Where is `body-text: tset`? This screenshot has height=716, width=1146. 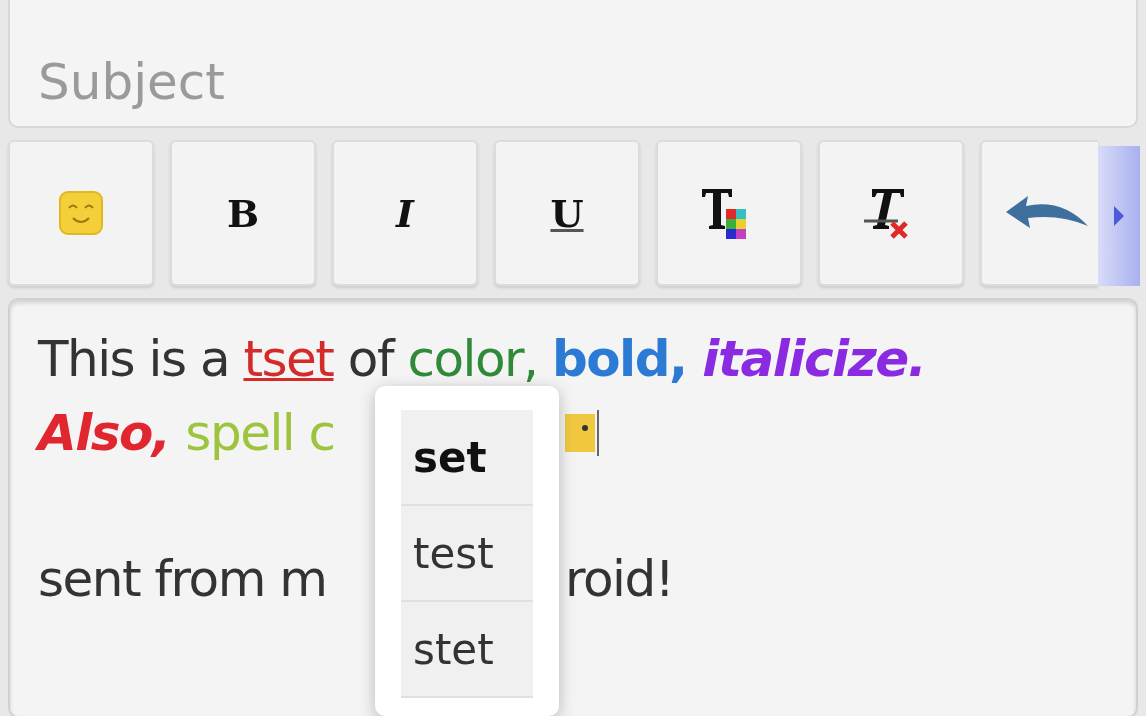 body-text: tset is located at coordinates (288, 359).